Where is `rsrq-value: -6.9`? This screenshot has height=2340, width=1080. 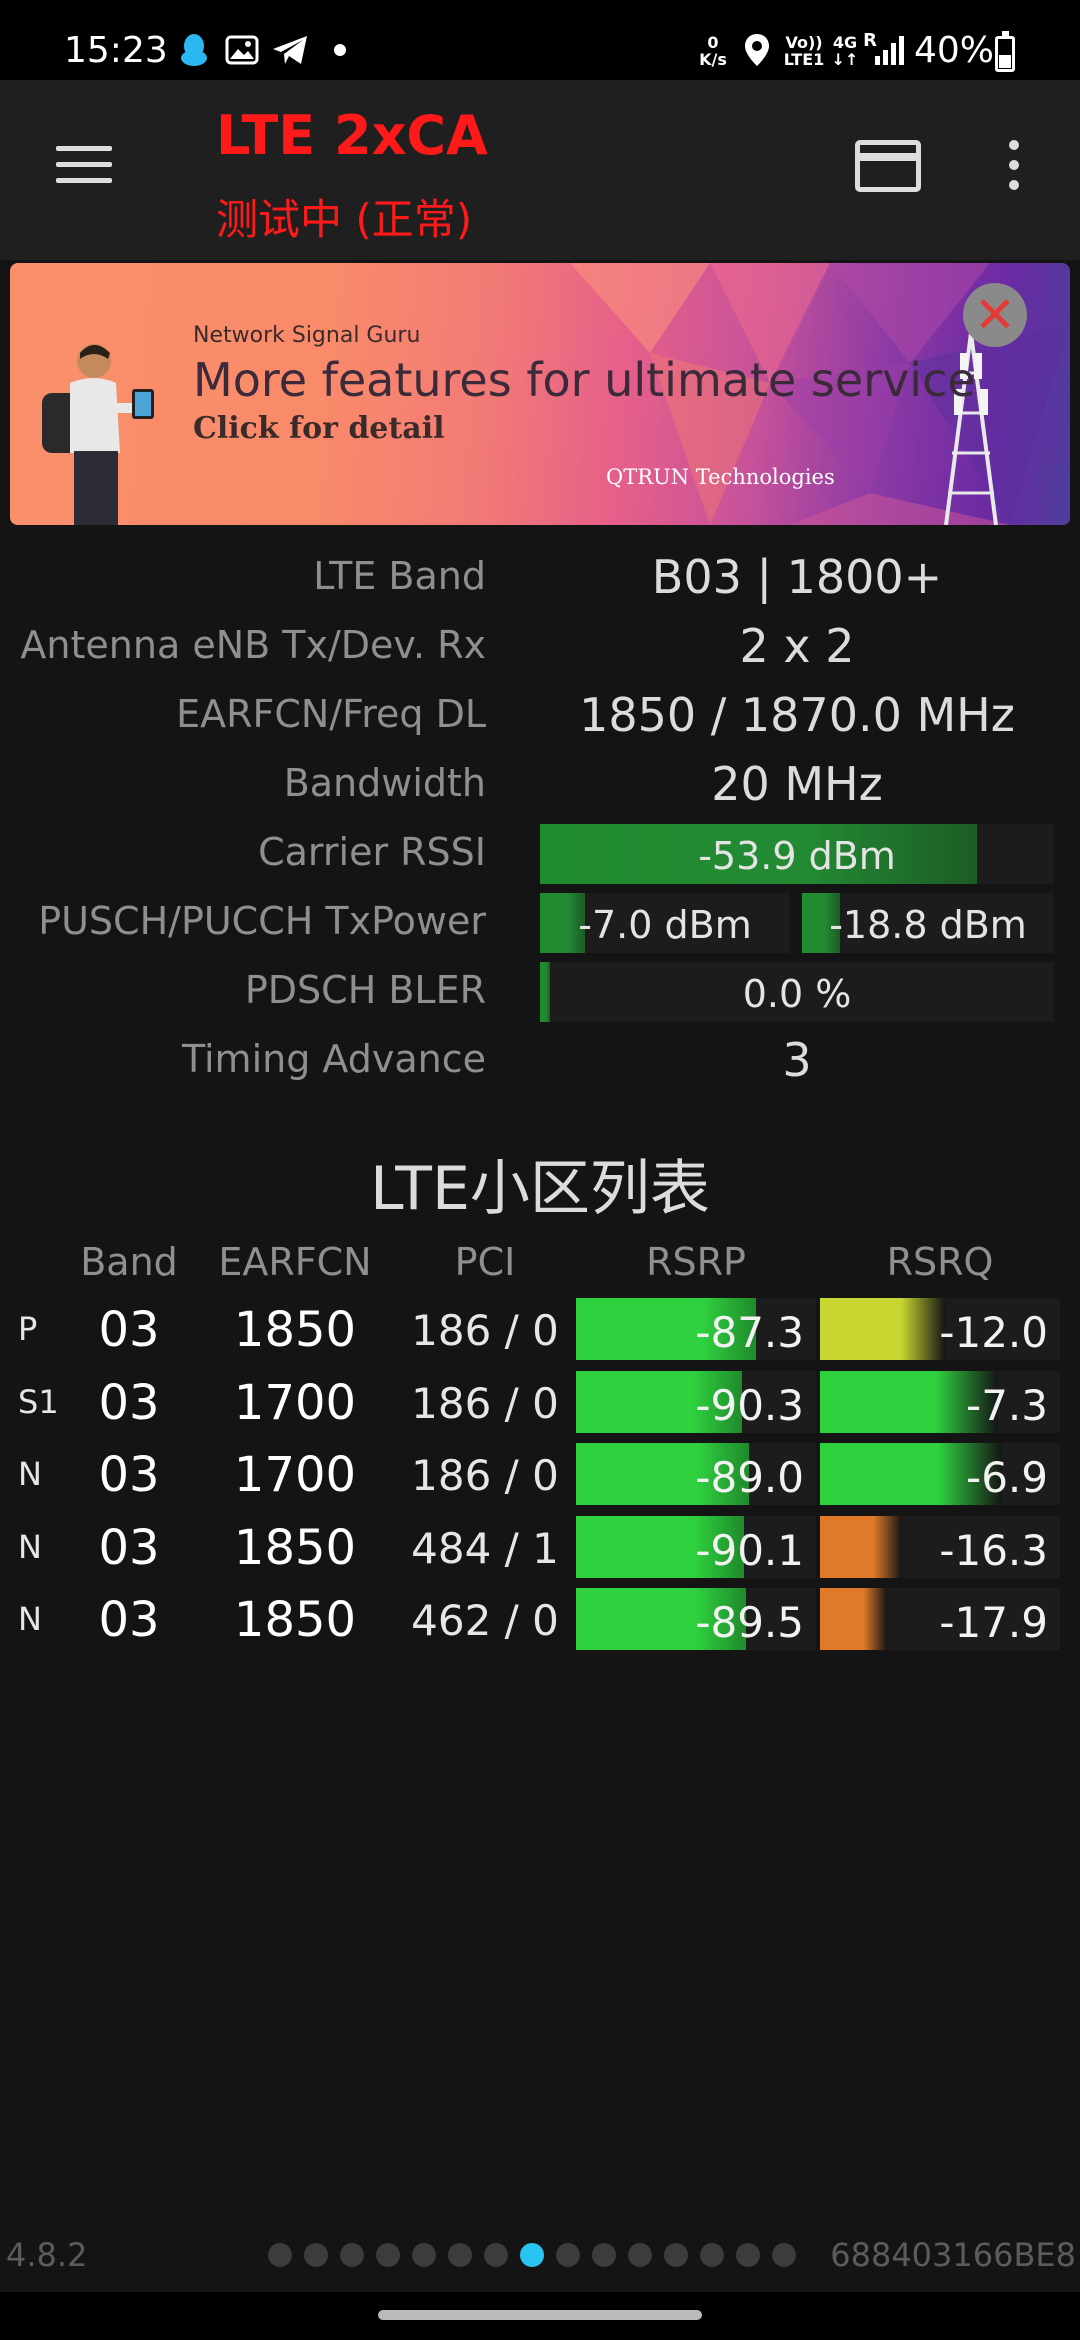
rsrq-value: -6.9 is located at coordinates (1007, 1477).